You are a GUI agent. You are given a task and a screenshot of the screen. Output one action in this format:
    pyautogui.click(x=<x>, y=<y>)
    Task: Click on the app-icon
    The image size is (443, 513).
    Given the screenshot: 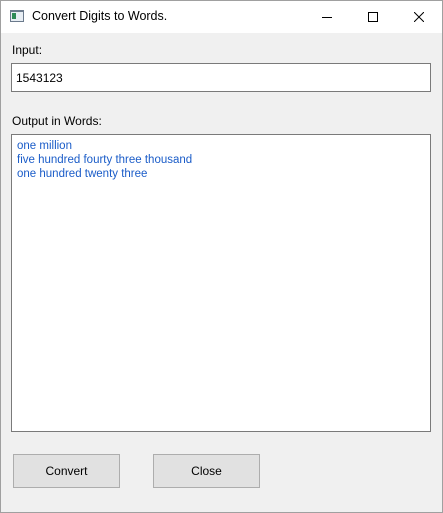 What is the action you would take?
    pyautogui.click(x=17, y=16)
    